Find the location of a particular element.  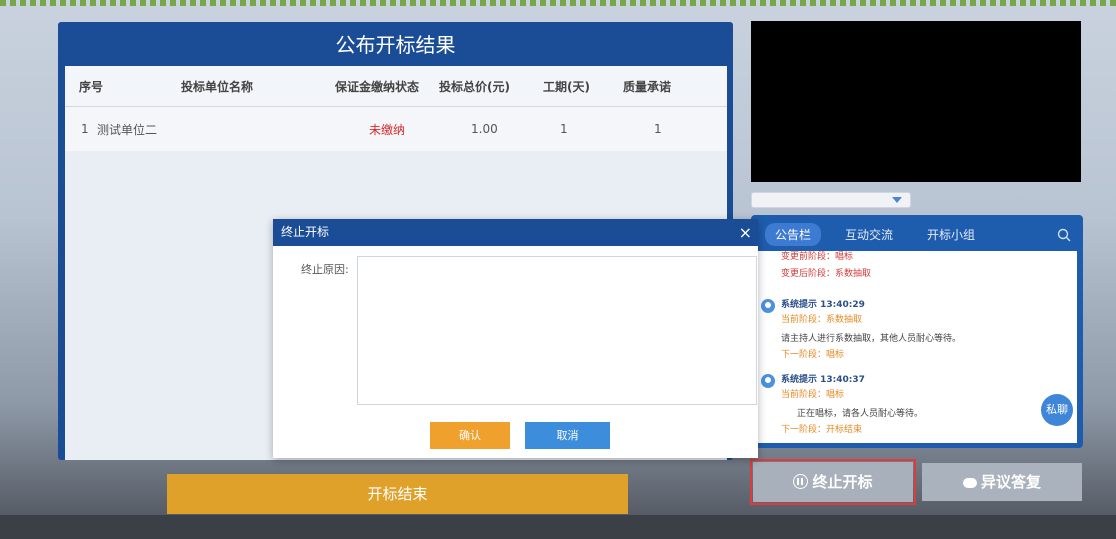

dialog-header: 终止开标 × is located at coordinates (515, 232).